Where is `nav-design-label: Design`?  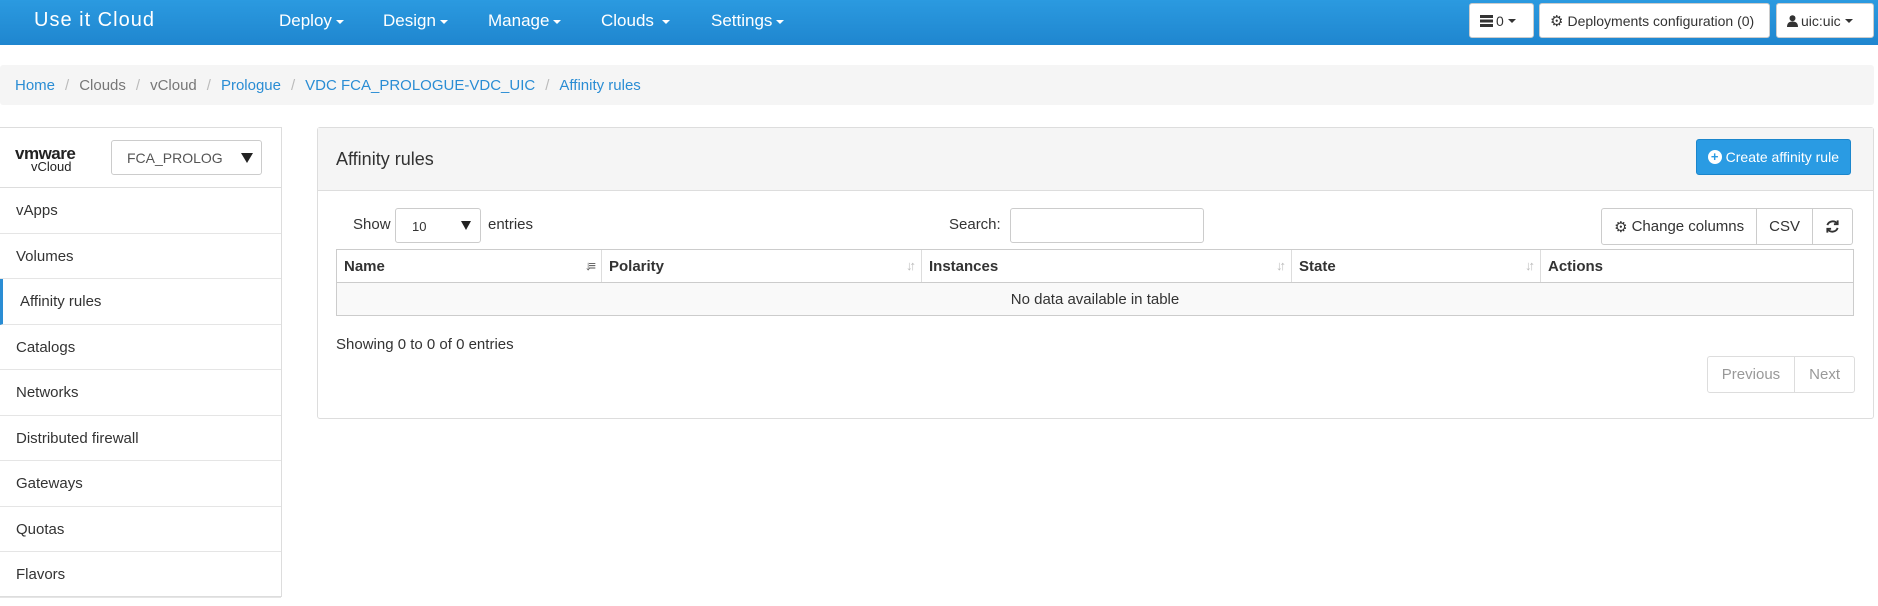 nav-design-label: Design is located at coordinates (409, 20).